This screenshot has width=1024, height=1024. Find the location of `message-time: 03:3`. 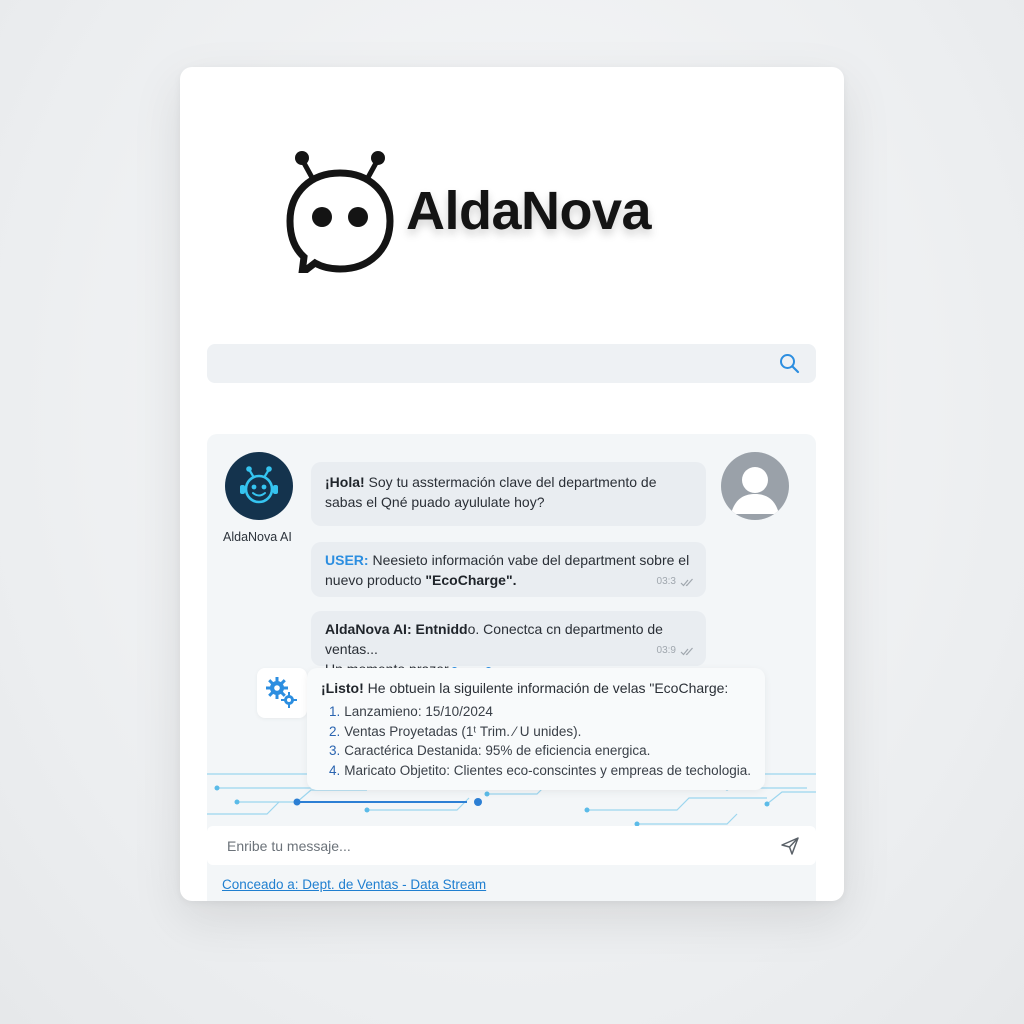

message-time: 03:3 is located at coordinates (666, 581).